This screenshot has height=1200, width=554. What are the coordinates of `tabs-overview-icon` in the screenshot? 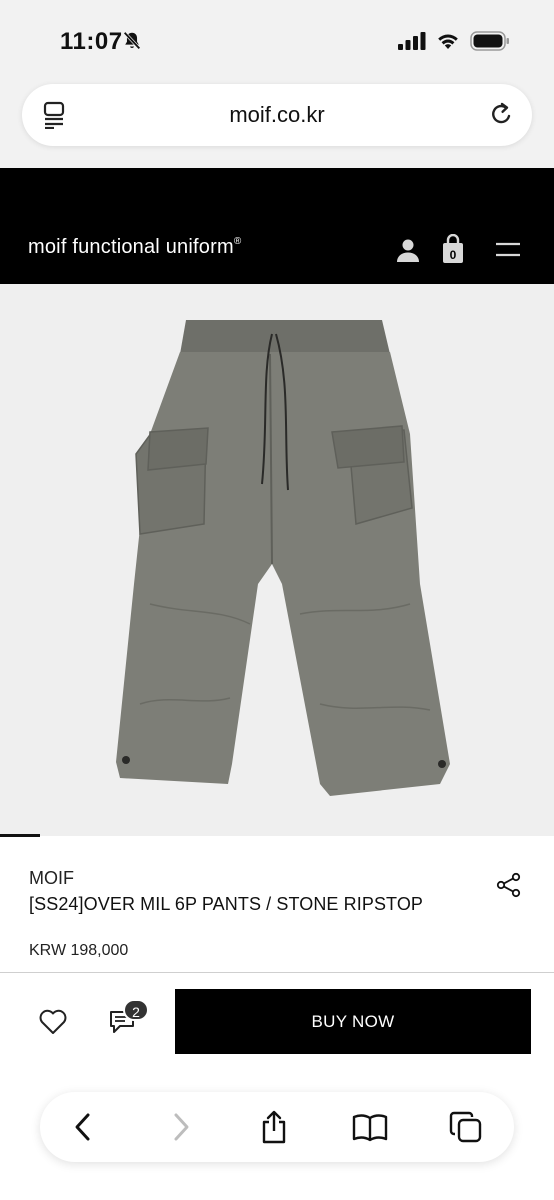 It's located at (465, 1127).